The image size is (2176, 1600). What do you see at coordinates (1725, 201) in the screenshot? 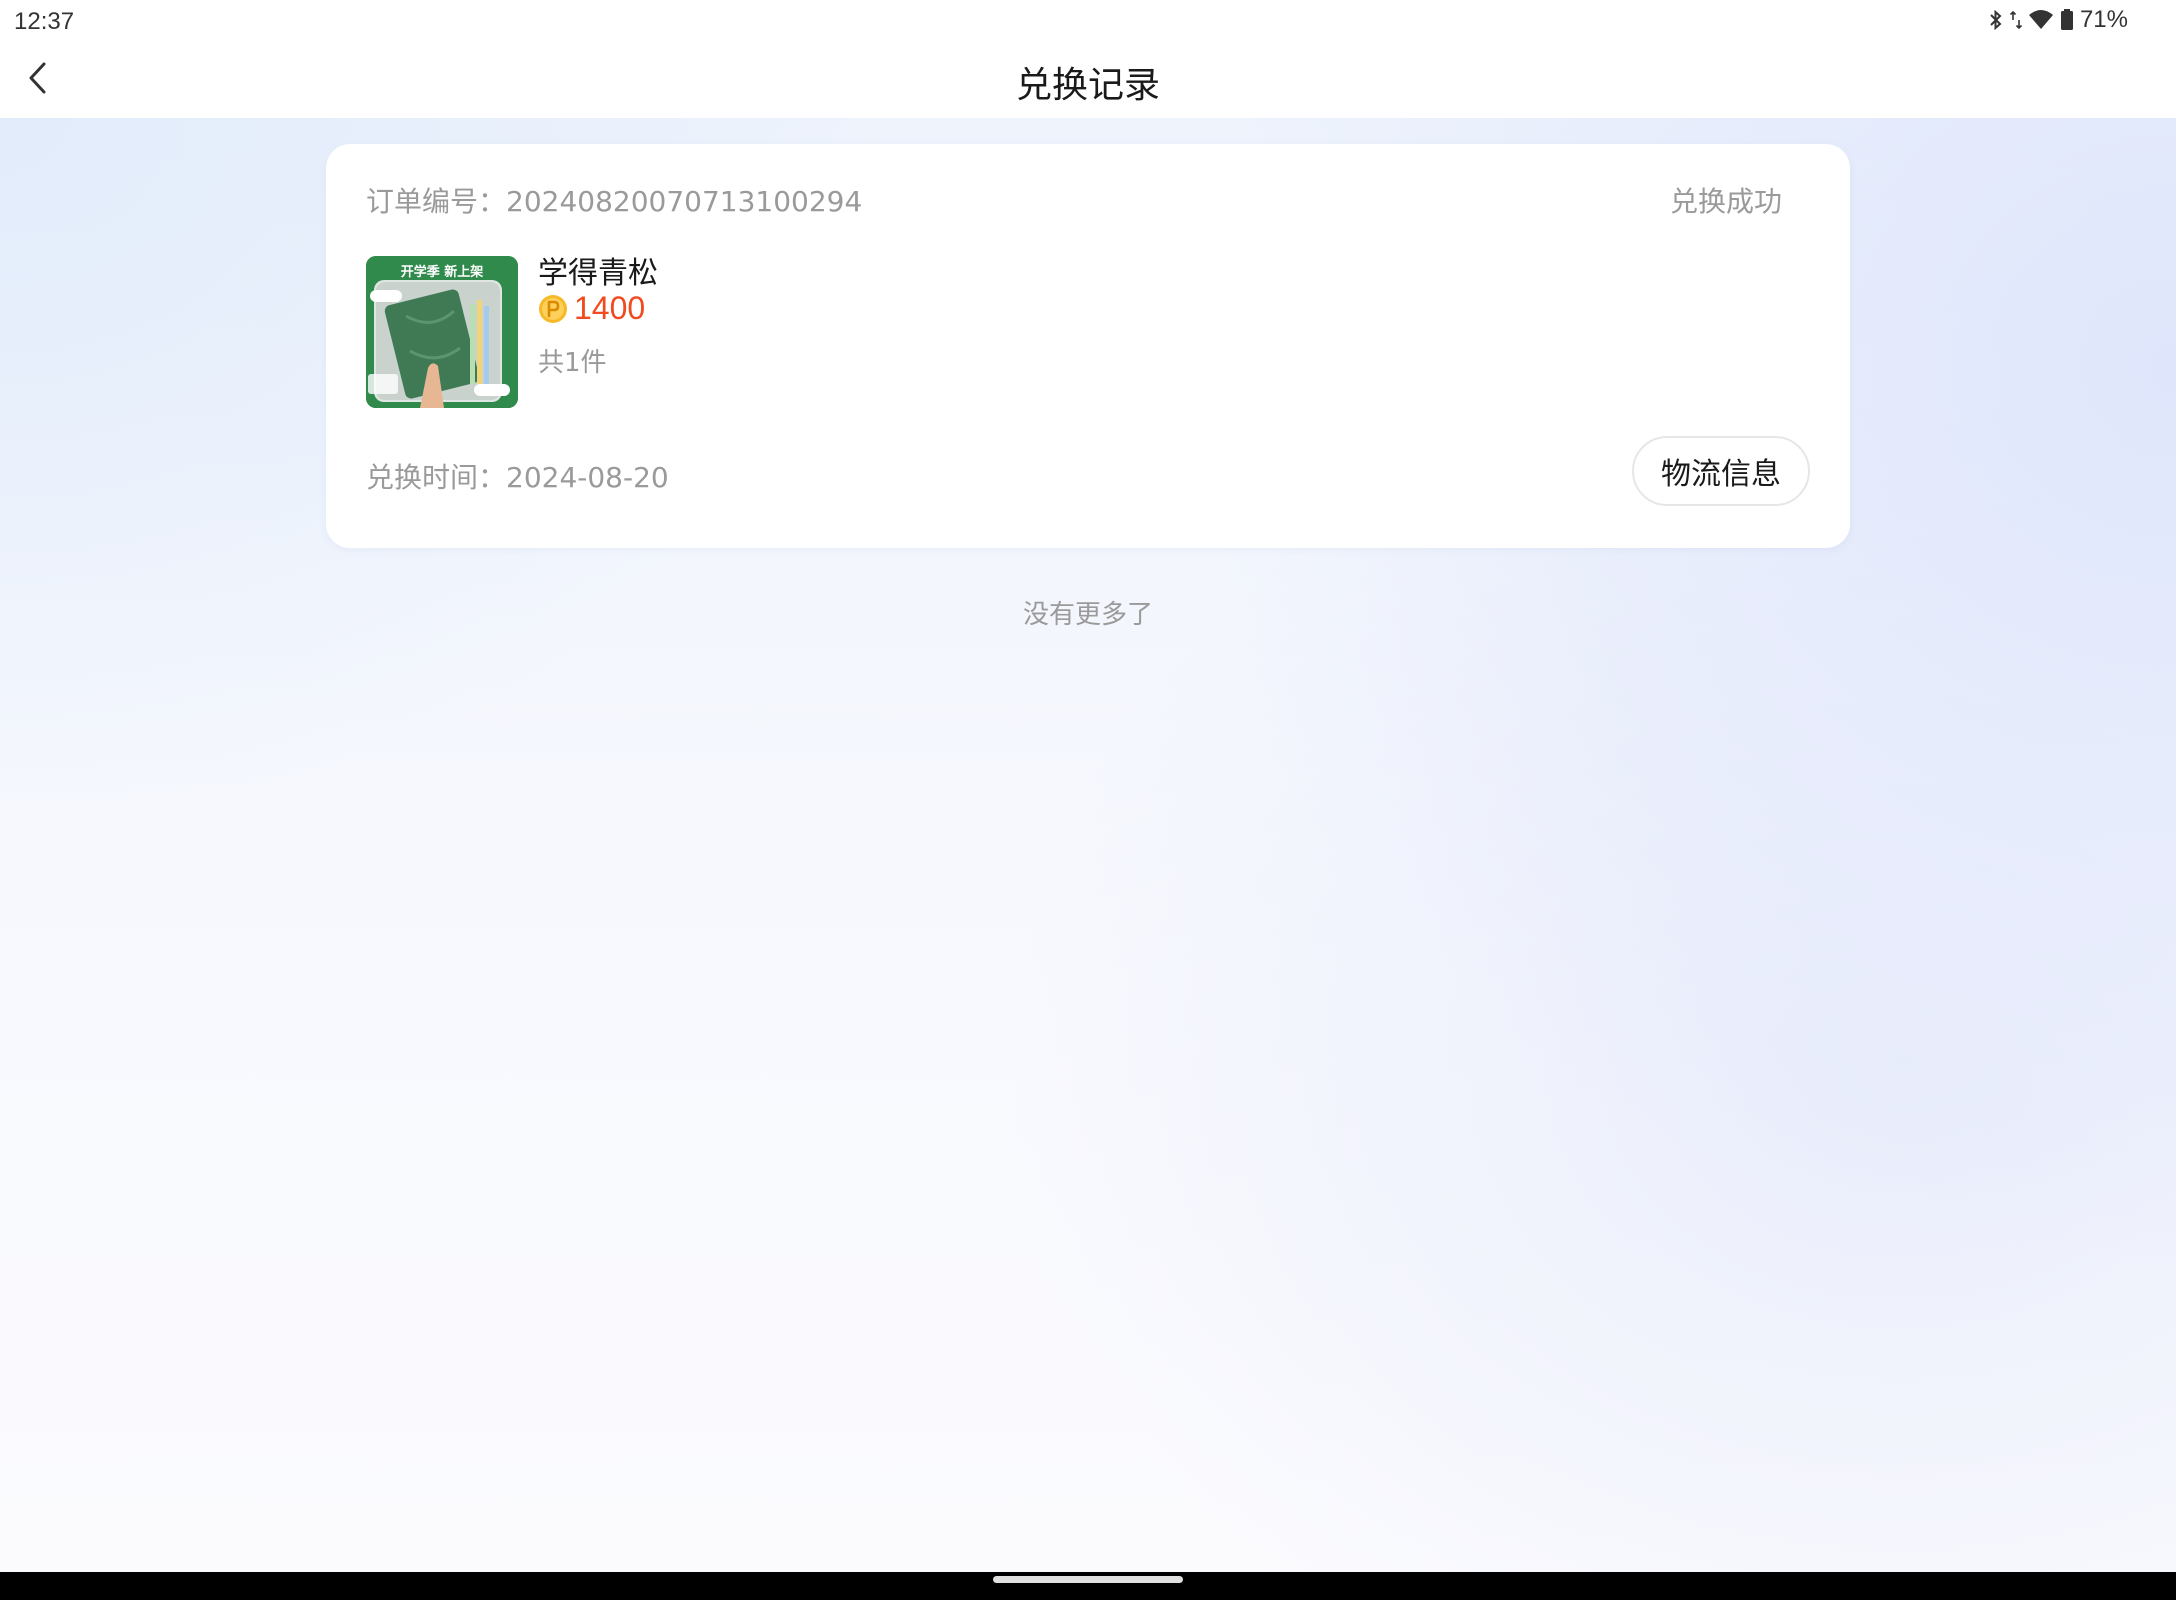
I see `order-status: 兑换成功` at bounding box center [1725, 201].